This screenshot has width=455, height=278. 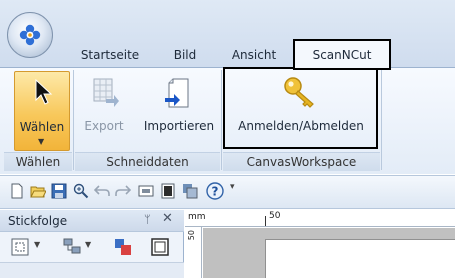 What do you see at coordinates (265, 221) in the screenshot?
I see `ruler-tick` at bounding box center [265, 221].